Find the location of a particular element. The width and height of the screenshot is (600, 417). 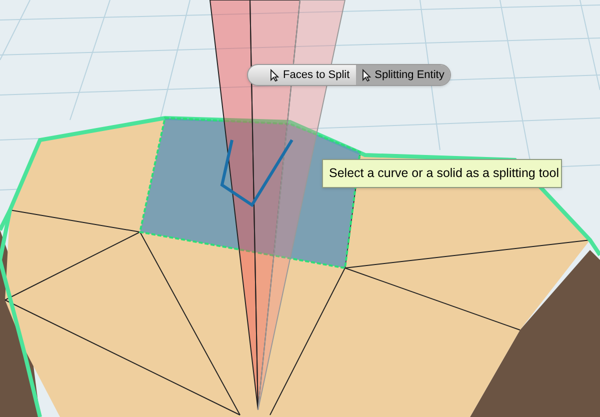

toolbar-button: Splitting Entity is located at coordinates (403, 75).